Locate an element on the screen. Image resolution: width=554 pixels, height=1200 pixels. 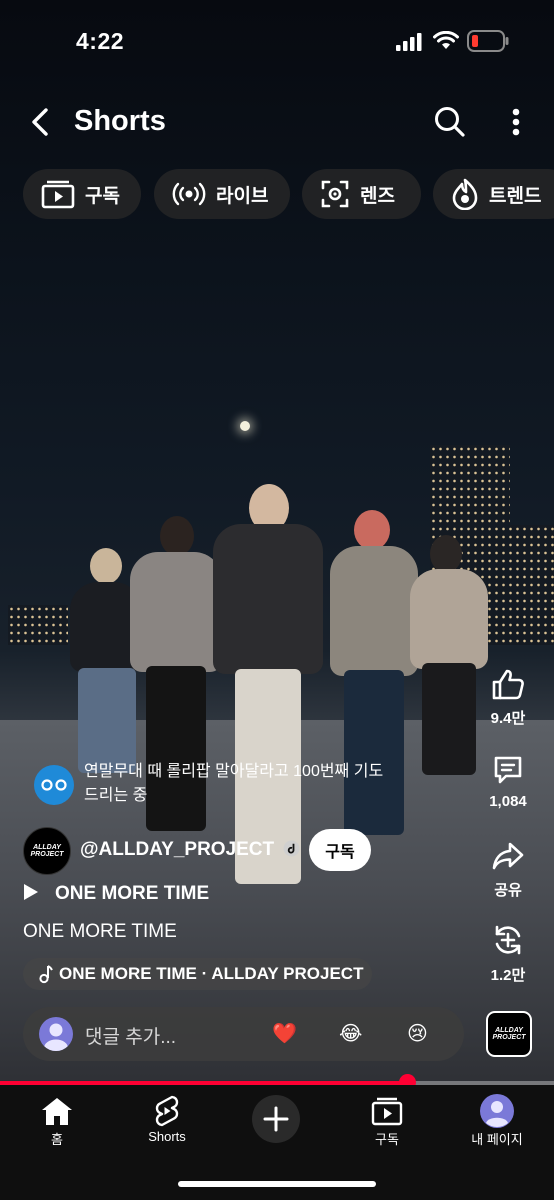
home-indicator is located at coordinates (277, 1184).